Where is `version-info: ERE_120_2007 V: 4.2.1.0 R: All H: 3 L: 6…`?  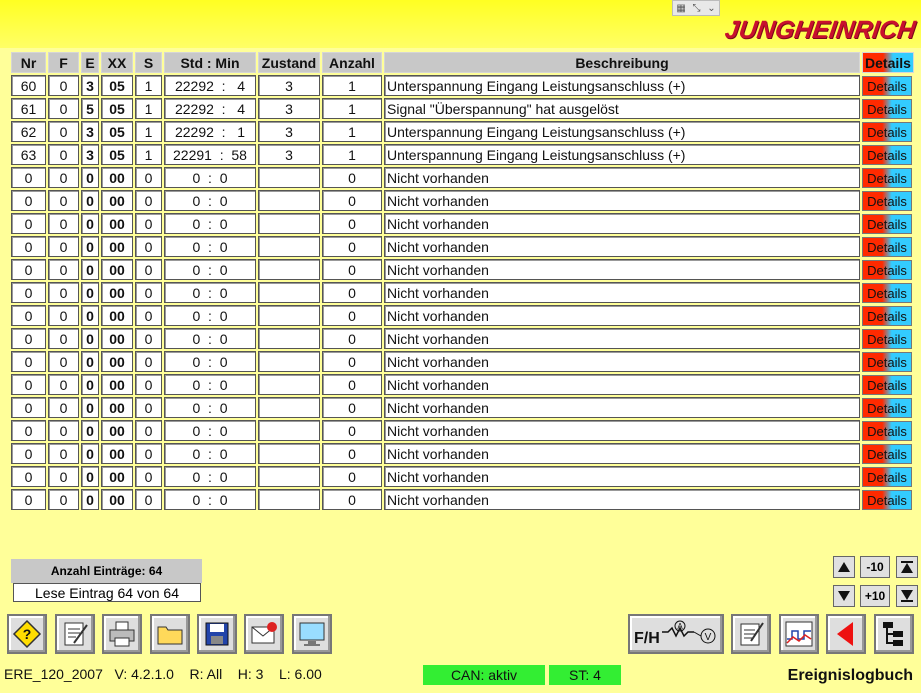
version-info: ERE_120_2007 V: 4.2.1.0 R: All H: 3 L: 6… is located at coordinates (163, 674).